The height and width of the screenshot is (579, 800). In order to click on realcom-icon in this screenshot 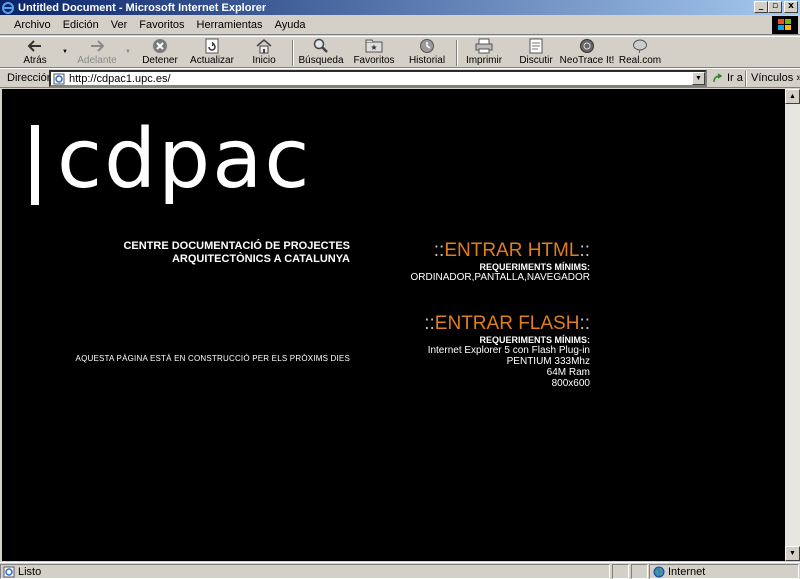, I will do `click(640, 46)`.